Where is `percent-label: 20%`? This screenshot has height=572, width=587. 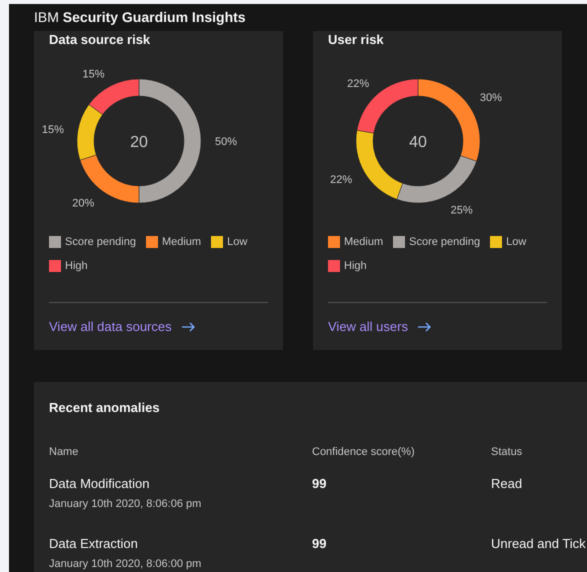
percent-label: 20% is located at coordinates (83, 202).